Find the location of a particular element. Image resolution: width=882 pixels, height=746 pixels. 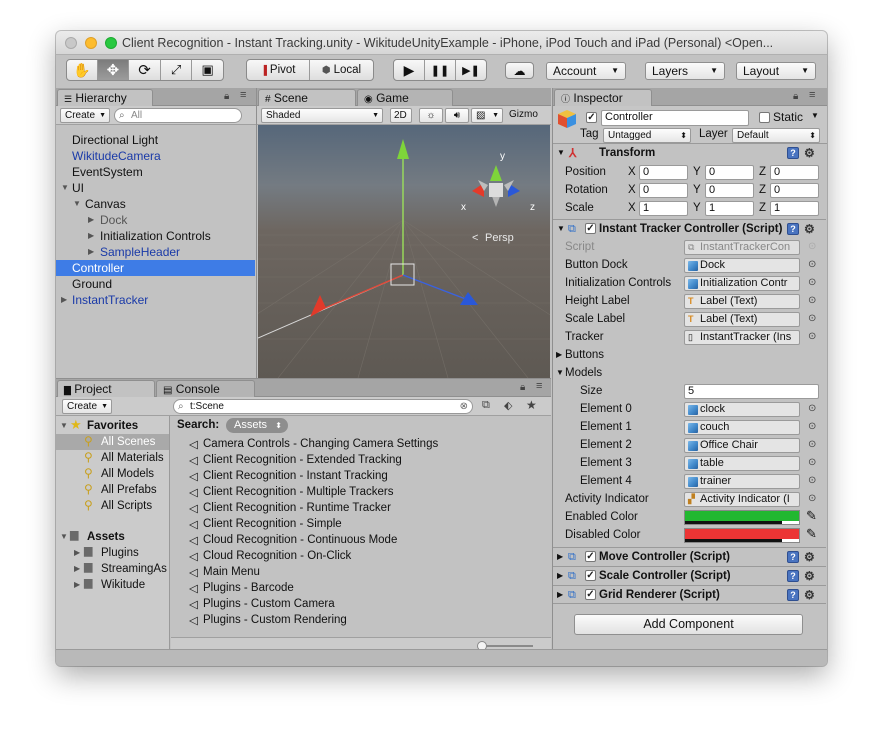

element-field: Office Chair is located at coordinates (742, 445).